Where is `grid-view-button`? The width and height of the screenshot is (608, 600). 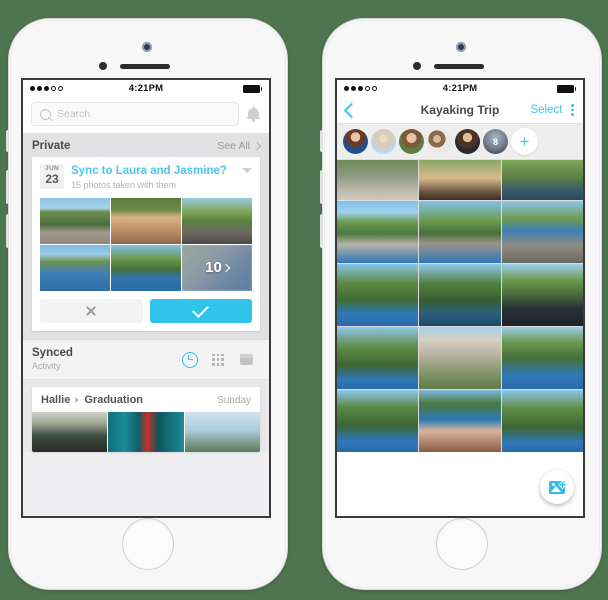 grid-view-button is located at coordinates (218, 359).